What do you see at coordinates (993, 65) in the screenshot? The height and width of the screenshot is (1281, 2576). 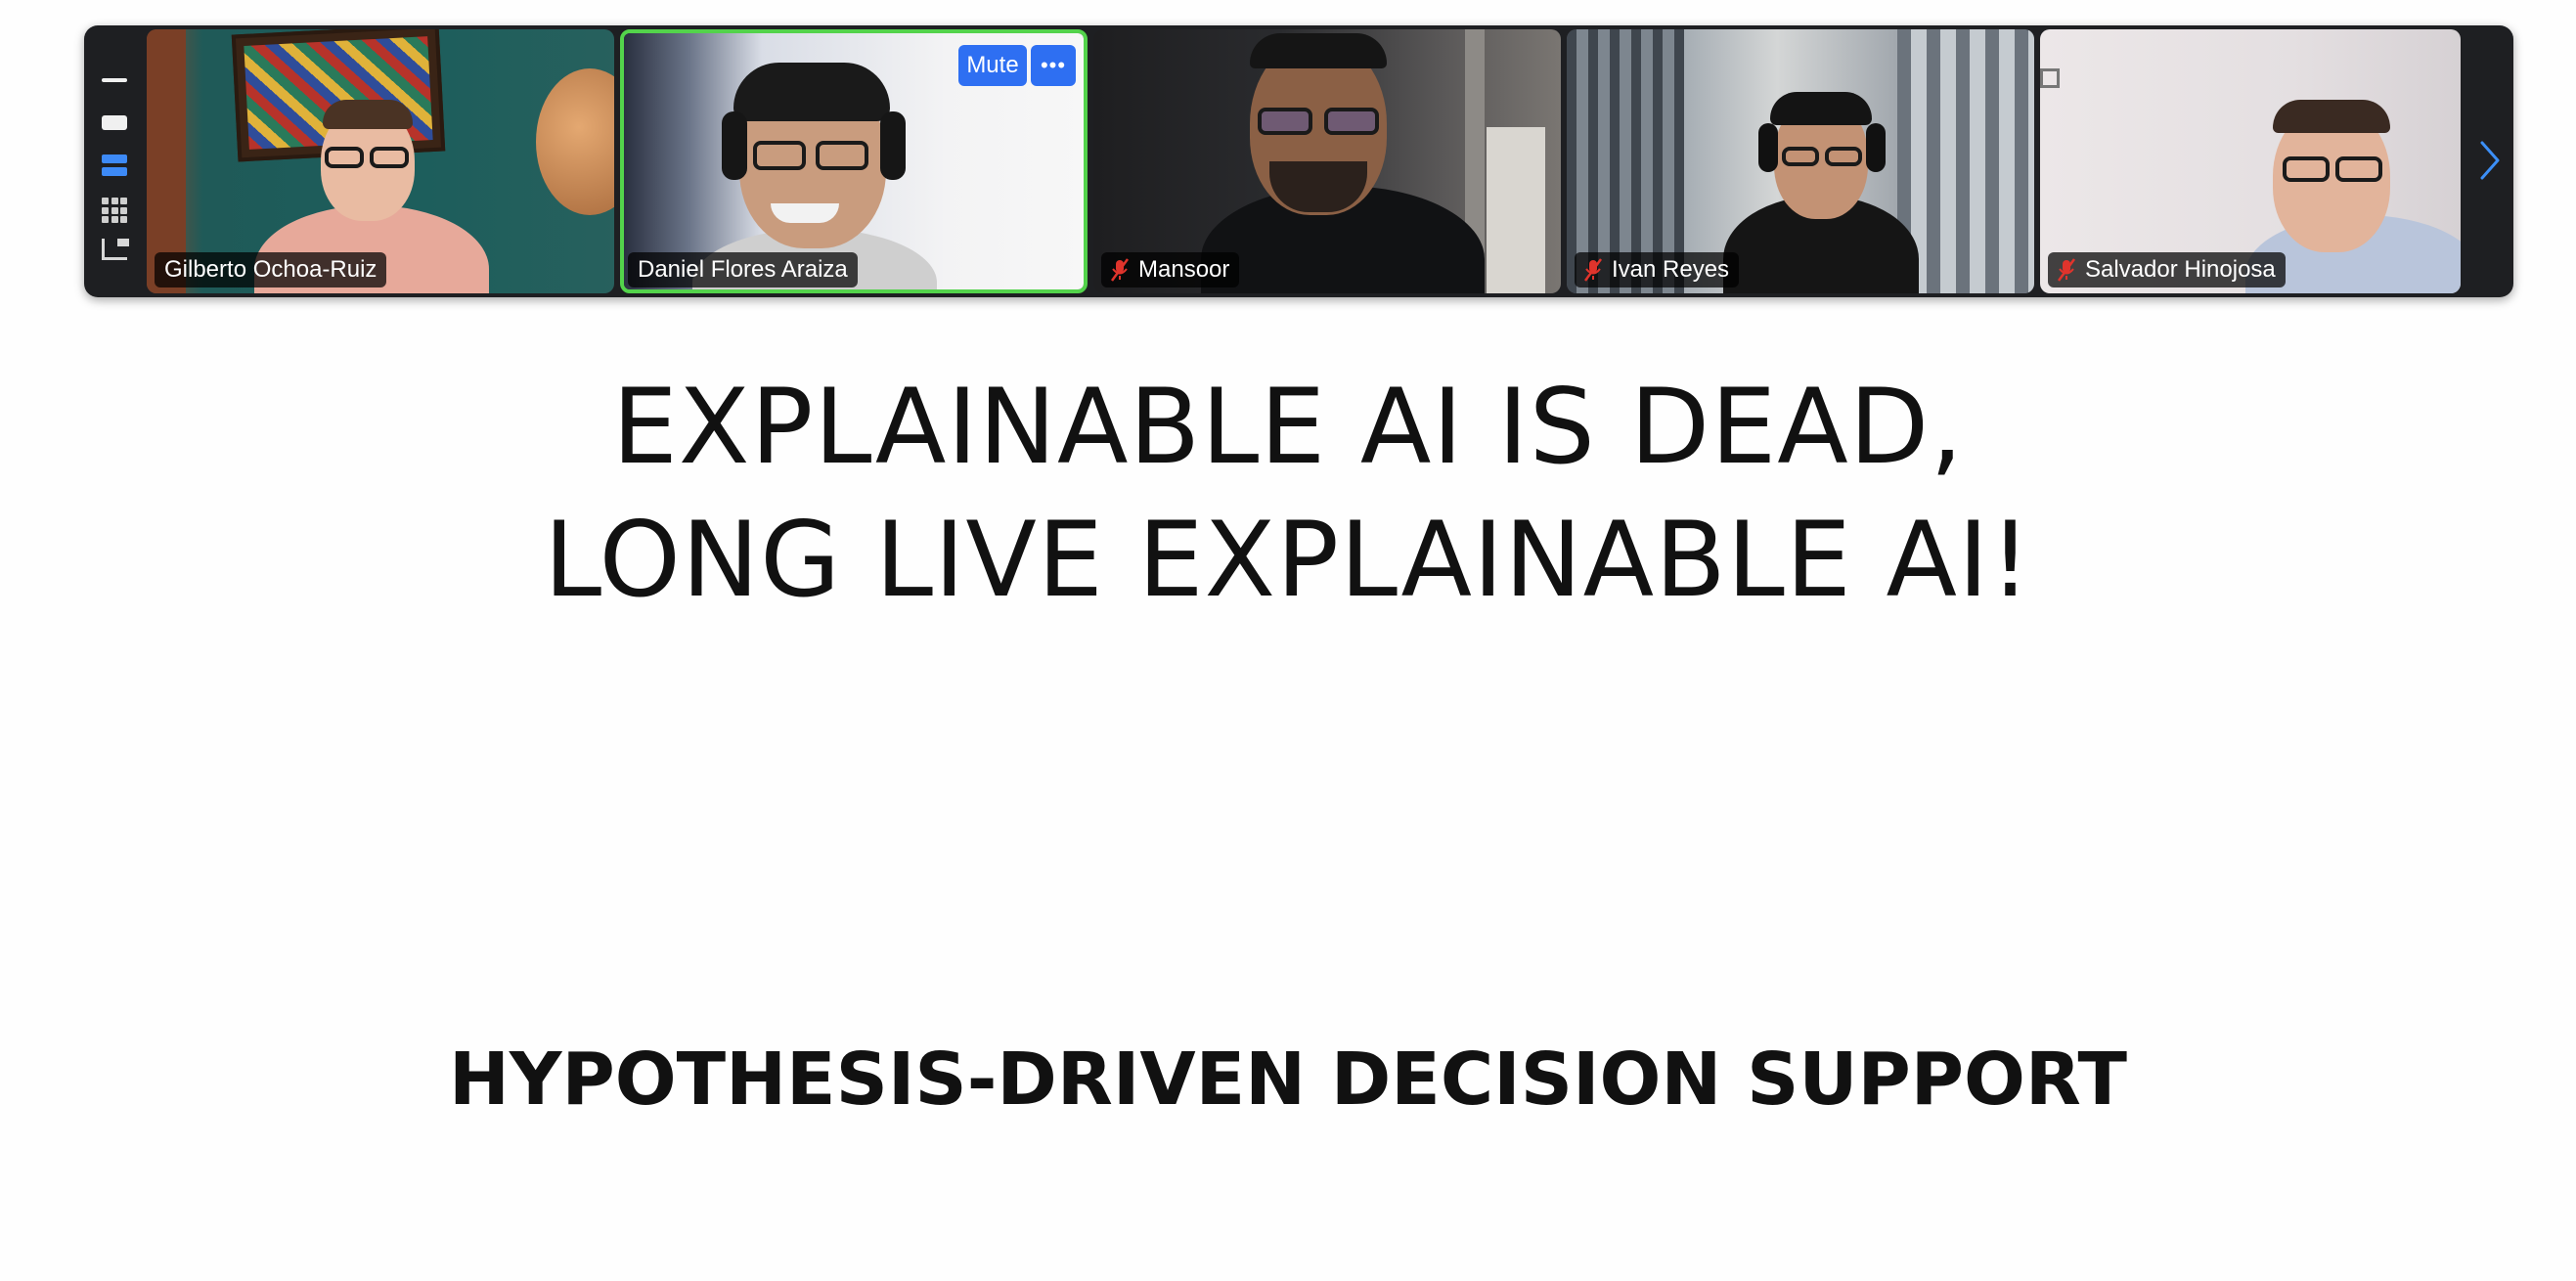 I see `mute-participant-button: Mute` at bounding box center [993, 65].